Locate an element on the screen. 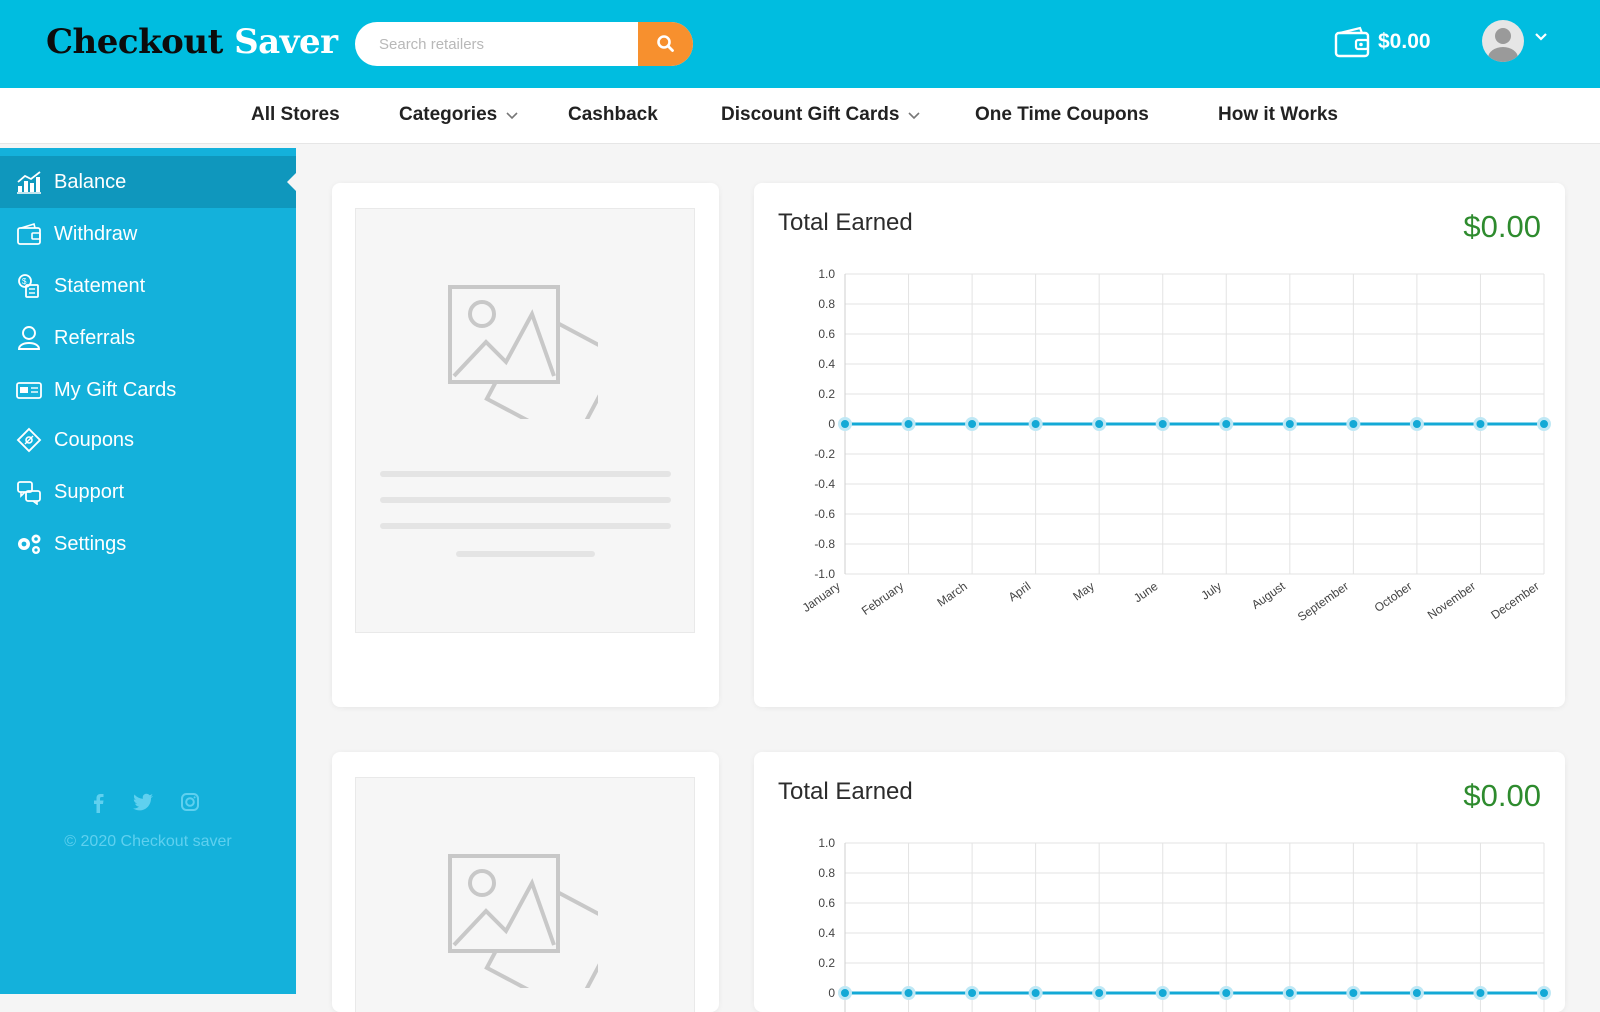  top-header: Checkout Saver $0.00 is located at coordinates (800, 44).